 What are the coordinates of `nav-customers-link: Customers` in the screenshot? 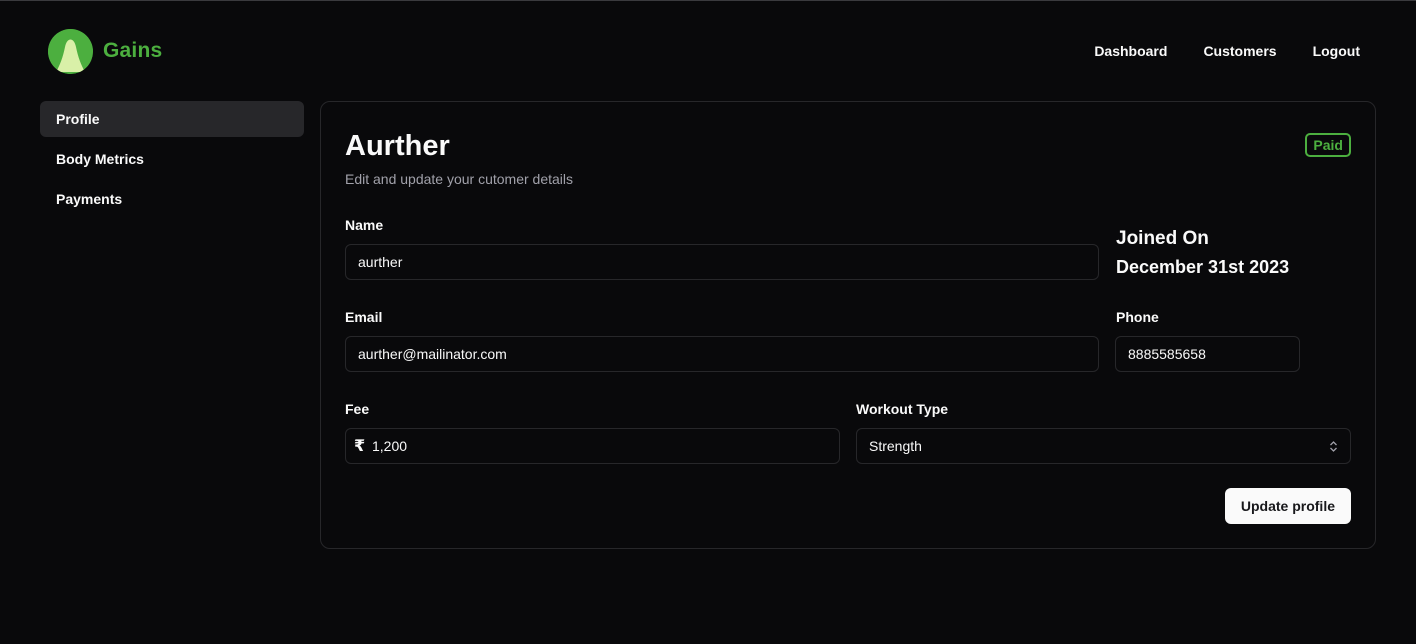 It's located at (1239, 51).